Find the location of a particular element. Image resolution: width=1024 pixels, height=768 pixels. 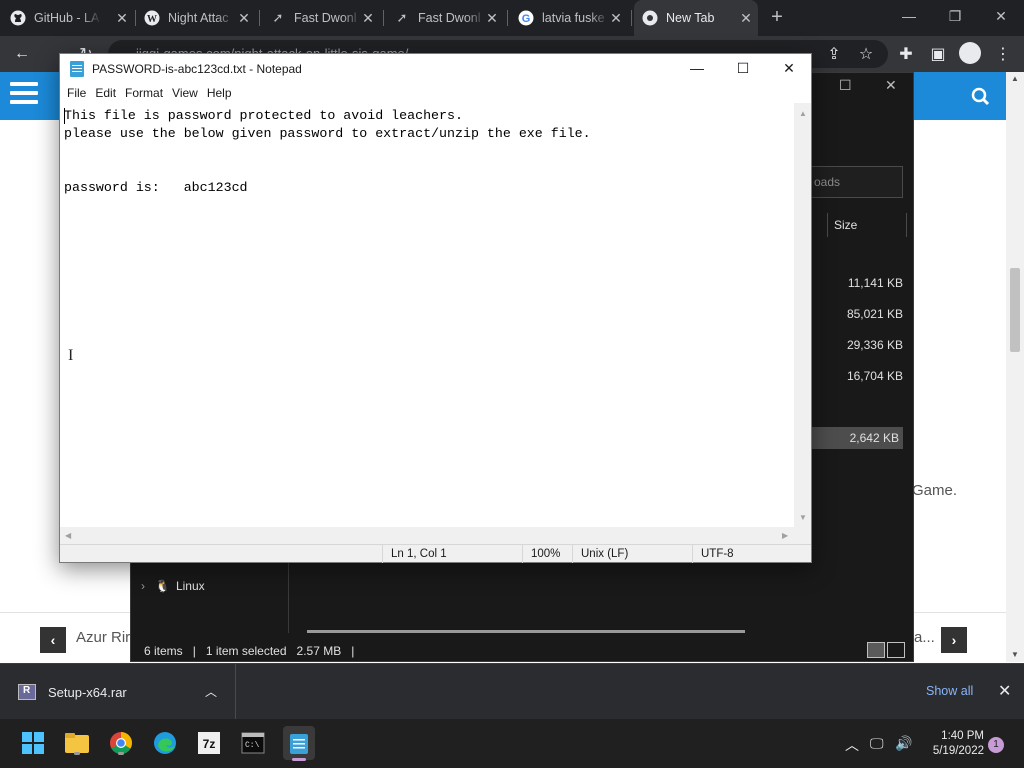

clock-date: 5/19/2022 is located at coordinates (958, 751).